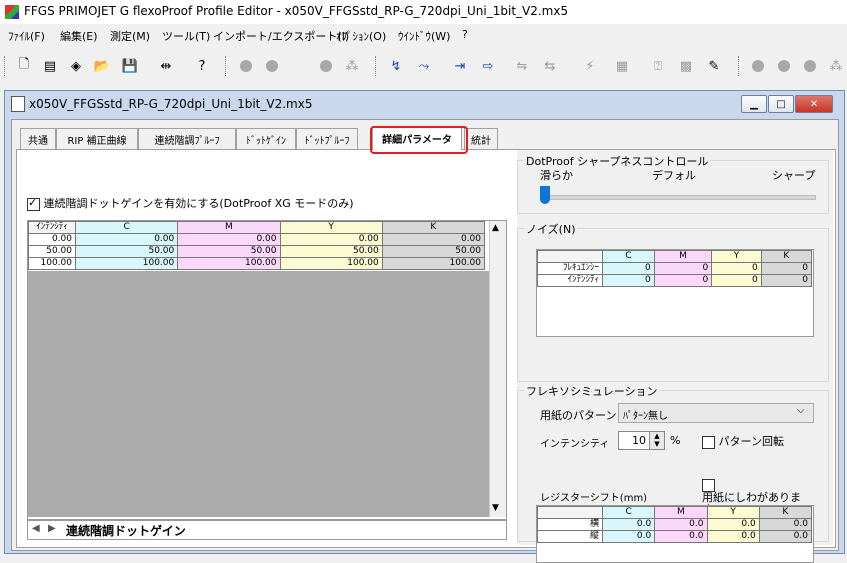 The image size is (847, 563). I want to click on tab-statistics: 統計, so click(481, 138).